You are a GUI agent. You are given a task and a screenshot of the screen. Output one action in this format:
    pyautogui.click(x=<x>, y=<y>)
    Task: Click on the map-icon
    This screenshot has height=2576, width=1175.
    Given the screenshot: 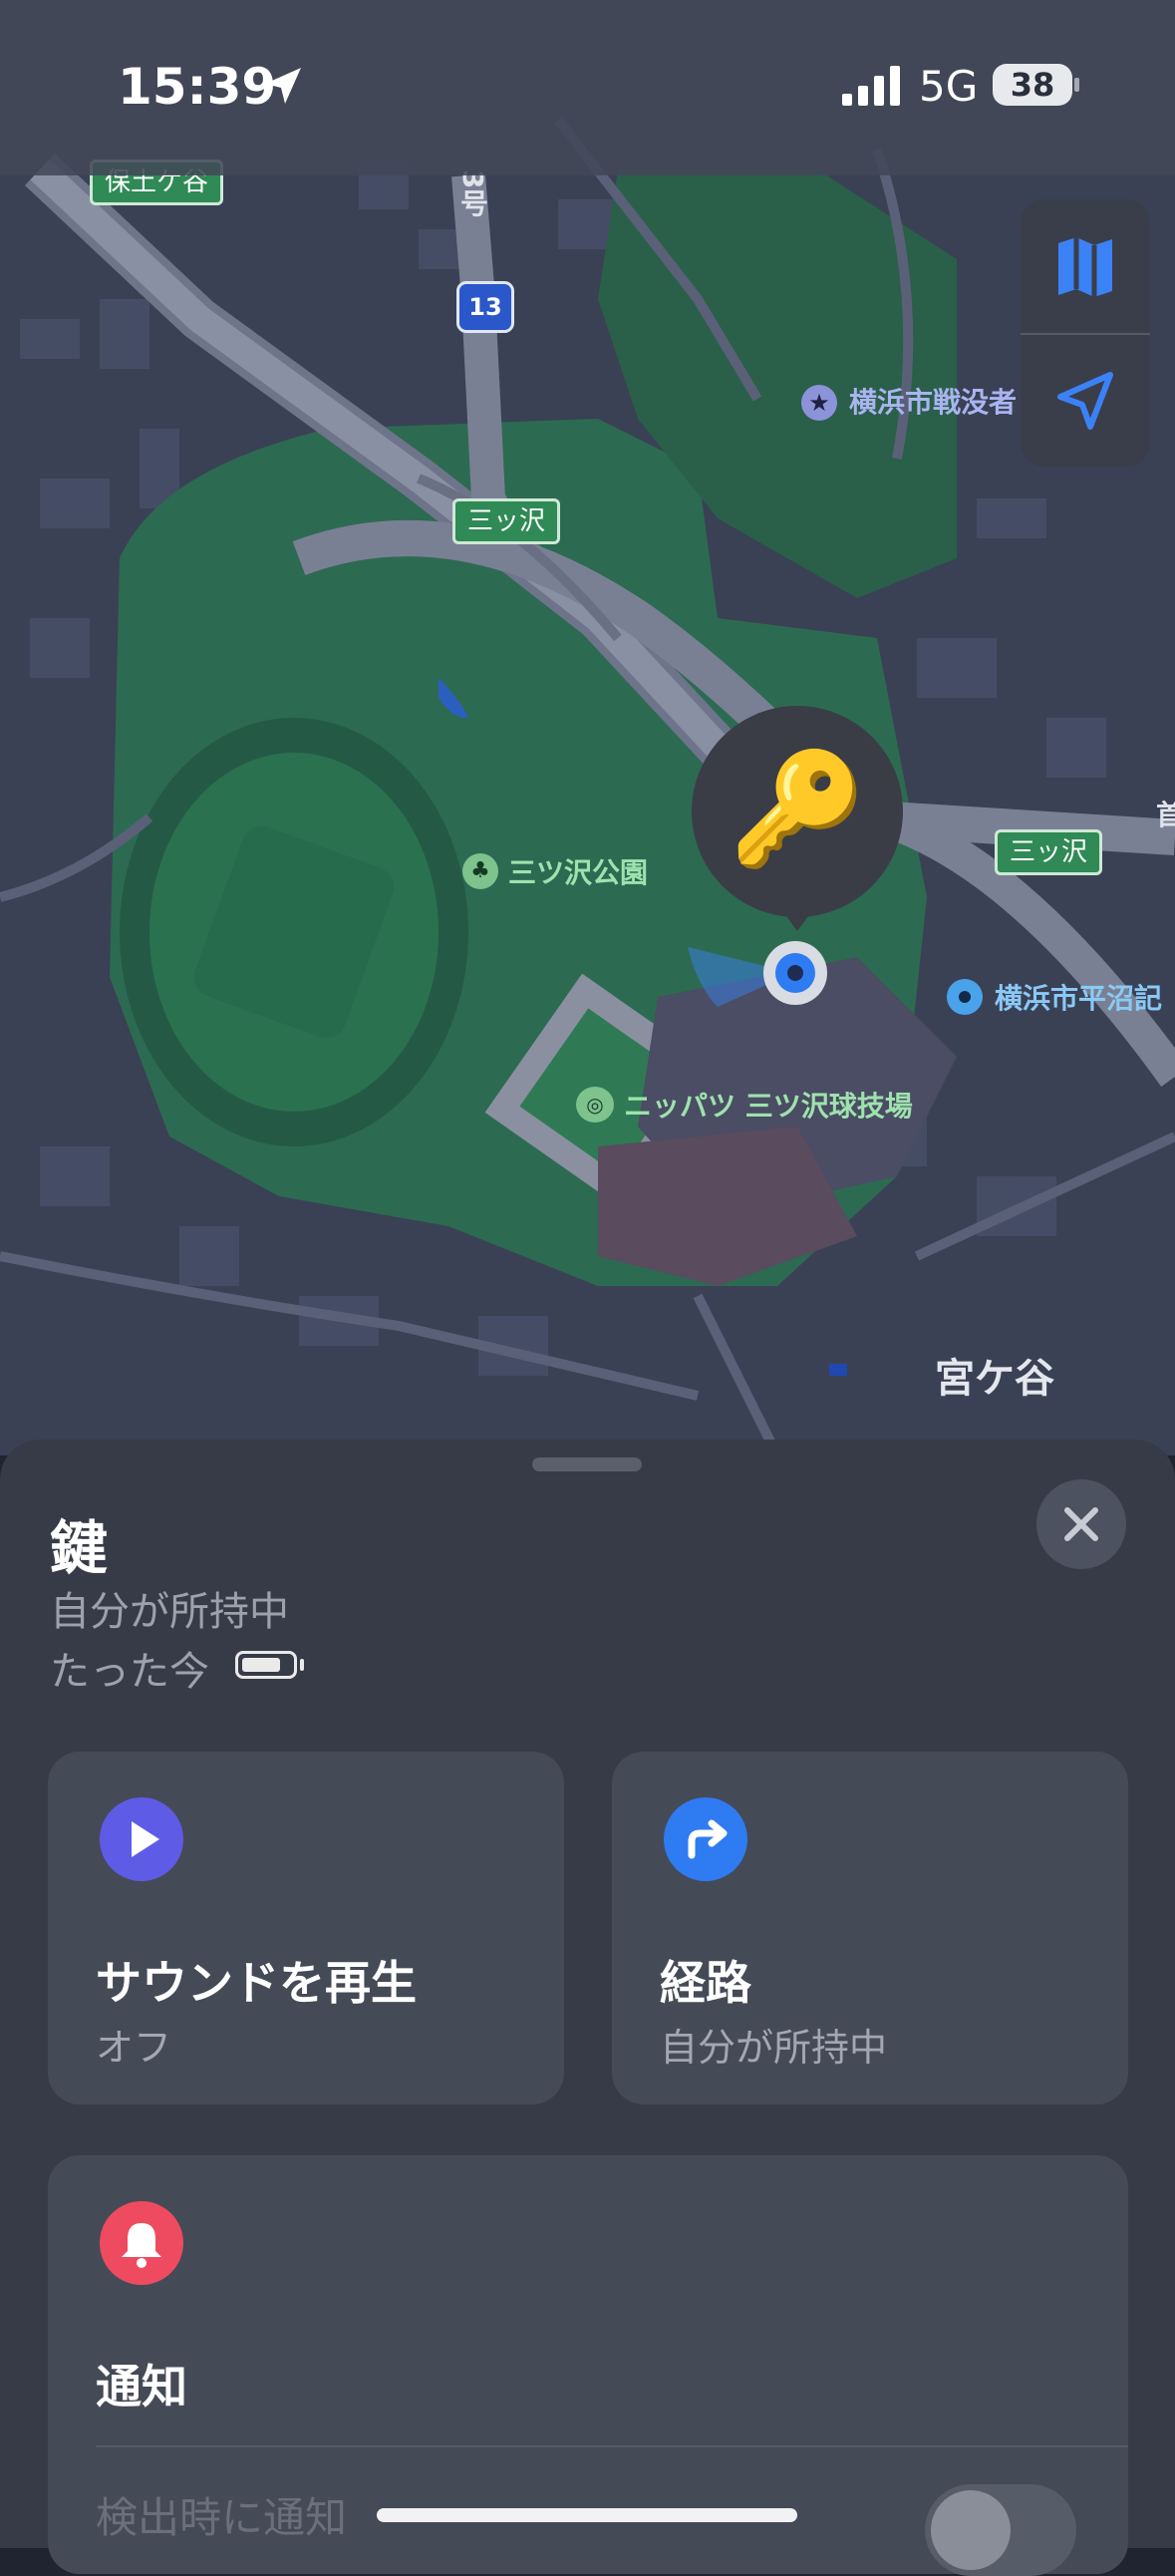 What is the action you would take?
    pyautogui.click(x=1085, y=267)
    